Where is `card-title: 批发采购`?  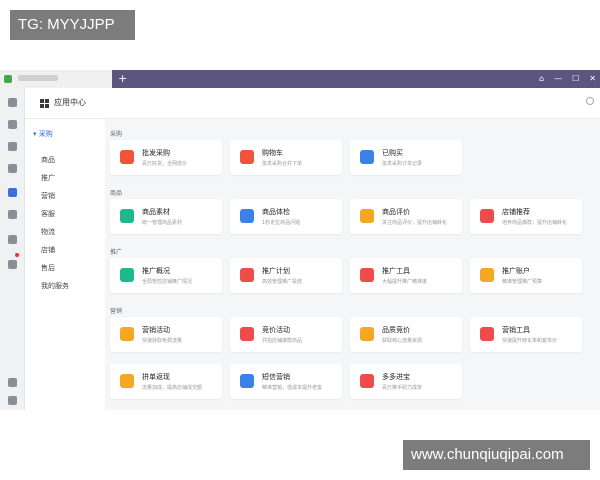 card-title: 批发采购 is located at coordinates (156, 153).